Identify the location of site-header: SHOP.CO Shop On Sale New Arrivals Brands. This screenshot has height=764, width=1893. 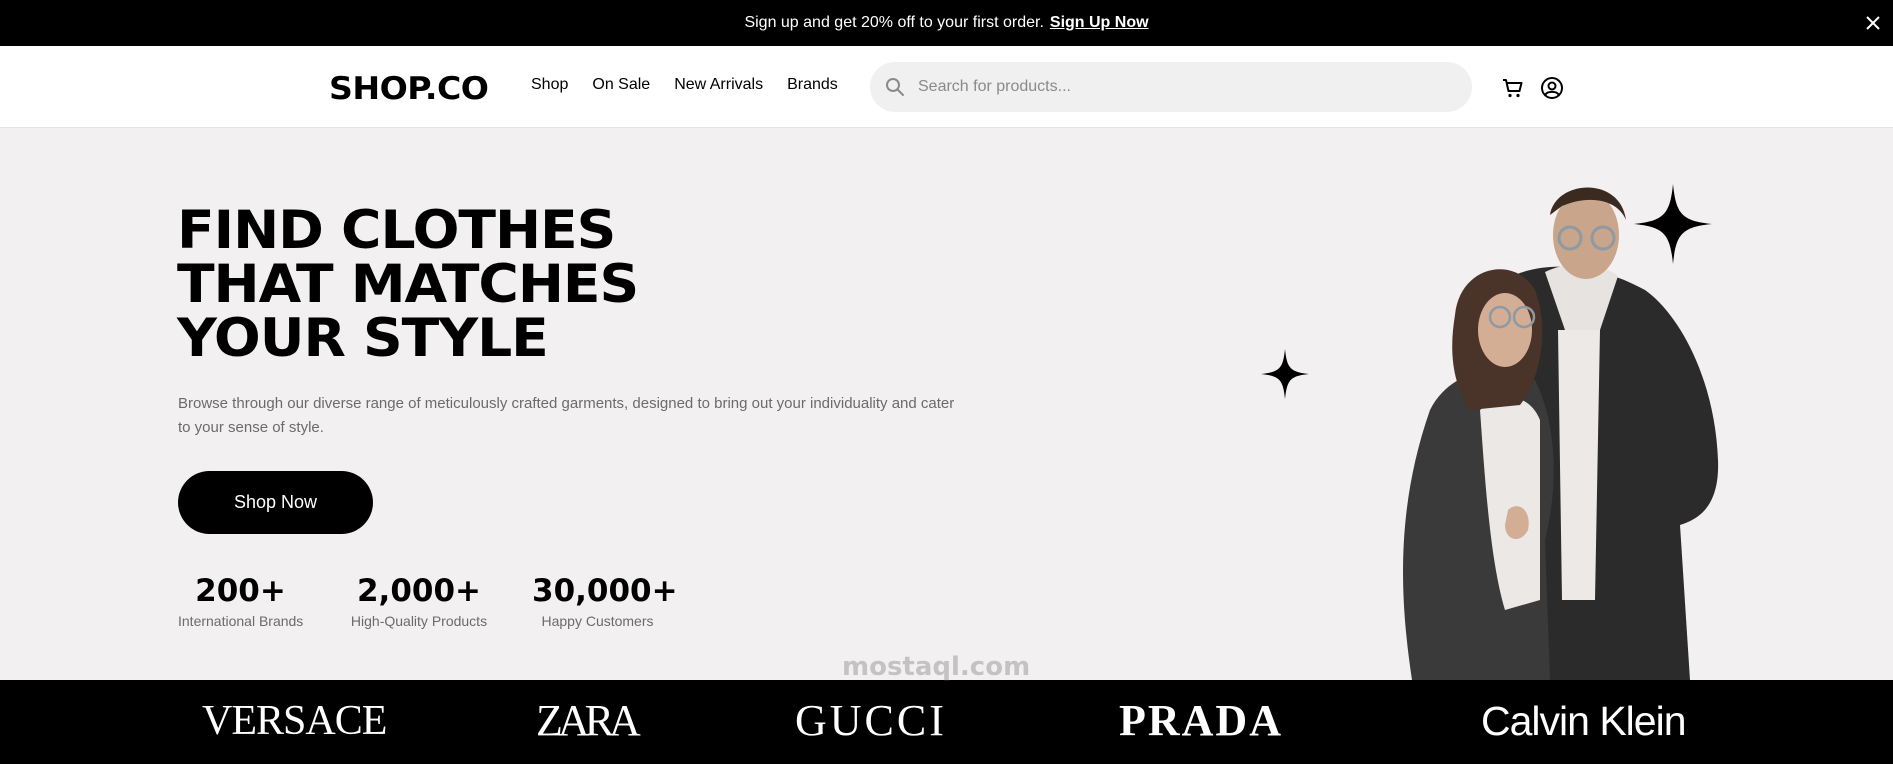
(946, 87).